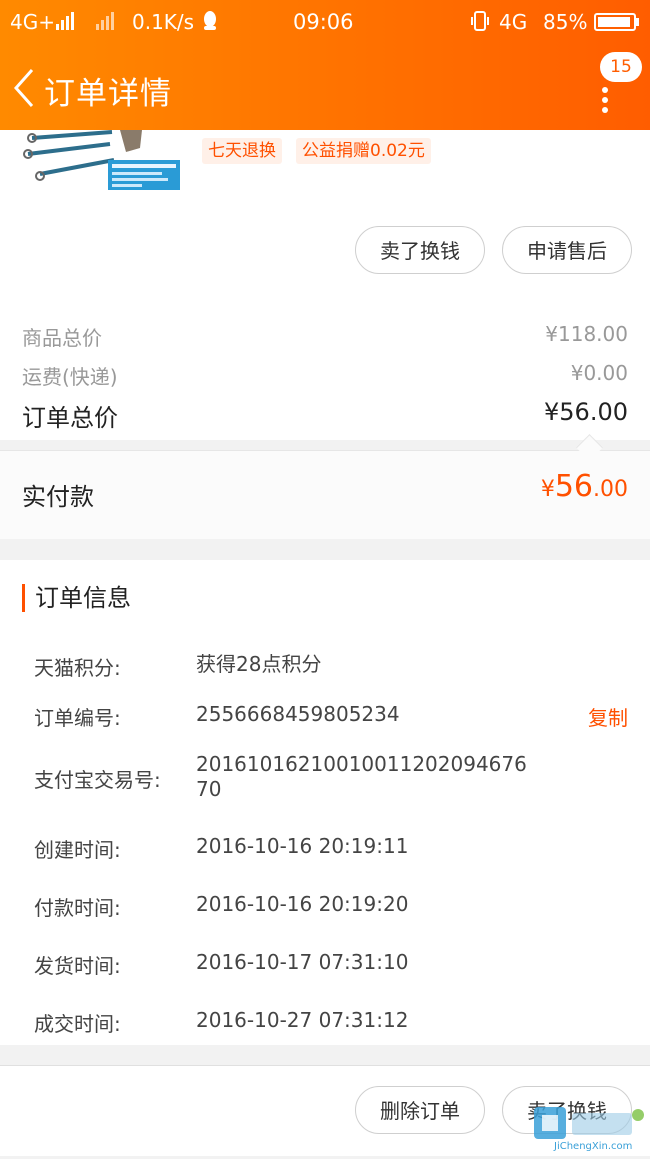 The height and width of the screenshot is (1159, 650). What do you see at coordinates (513, 22) in the screenshot?
I see `network-type-2: 4G` at bounding box center [513, 22].